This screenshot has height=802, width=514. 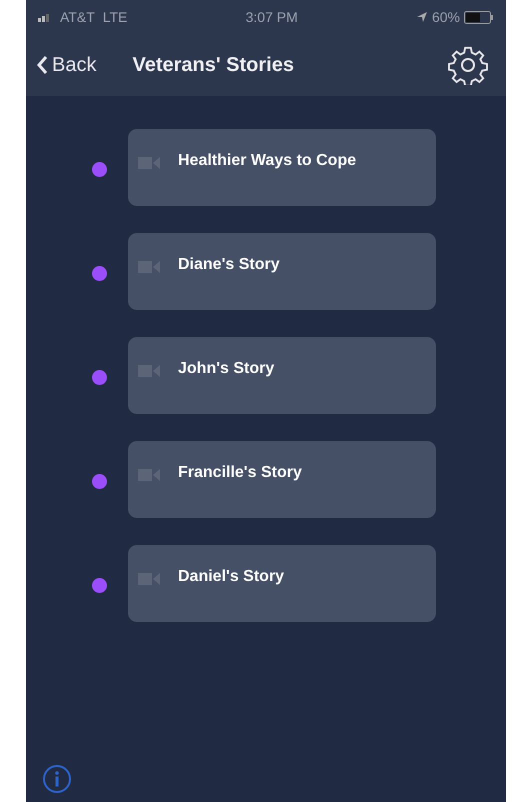 I want to click on back-button: Back, so click(x=66, y=65).